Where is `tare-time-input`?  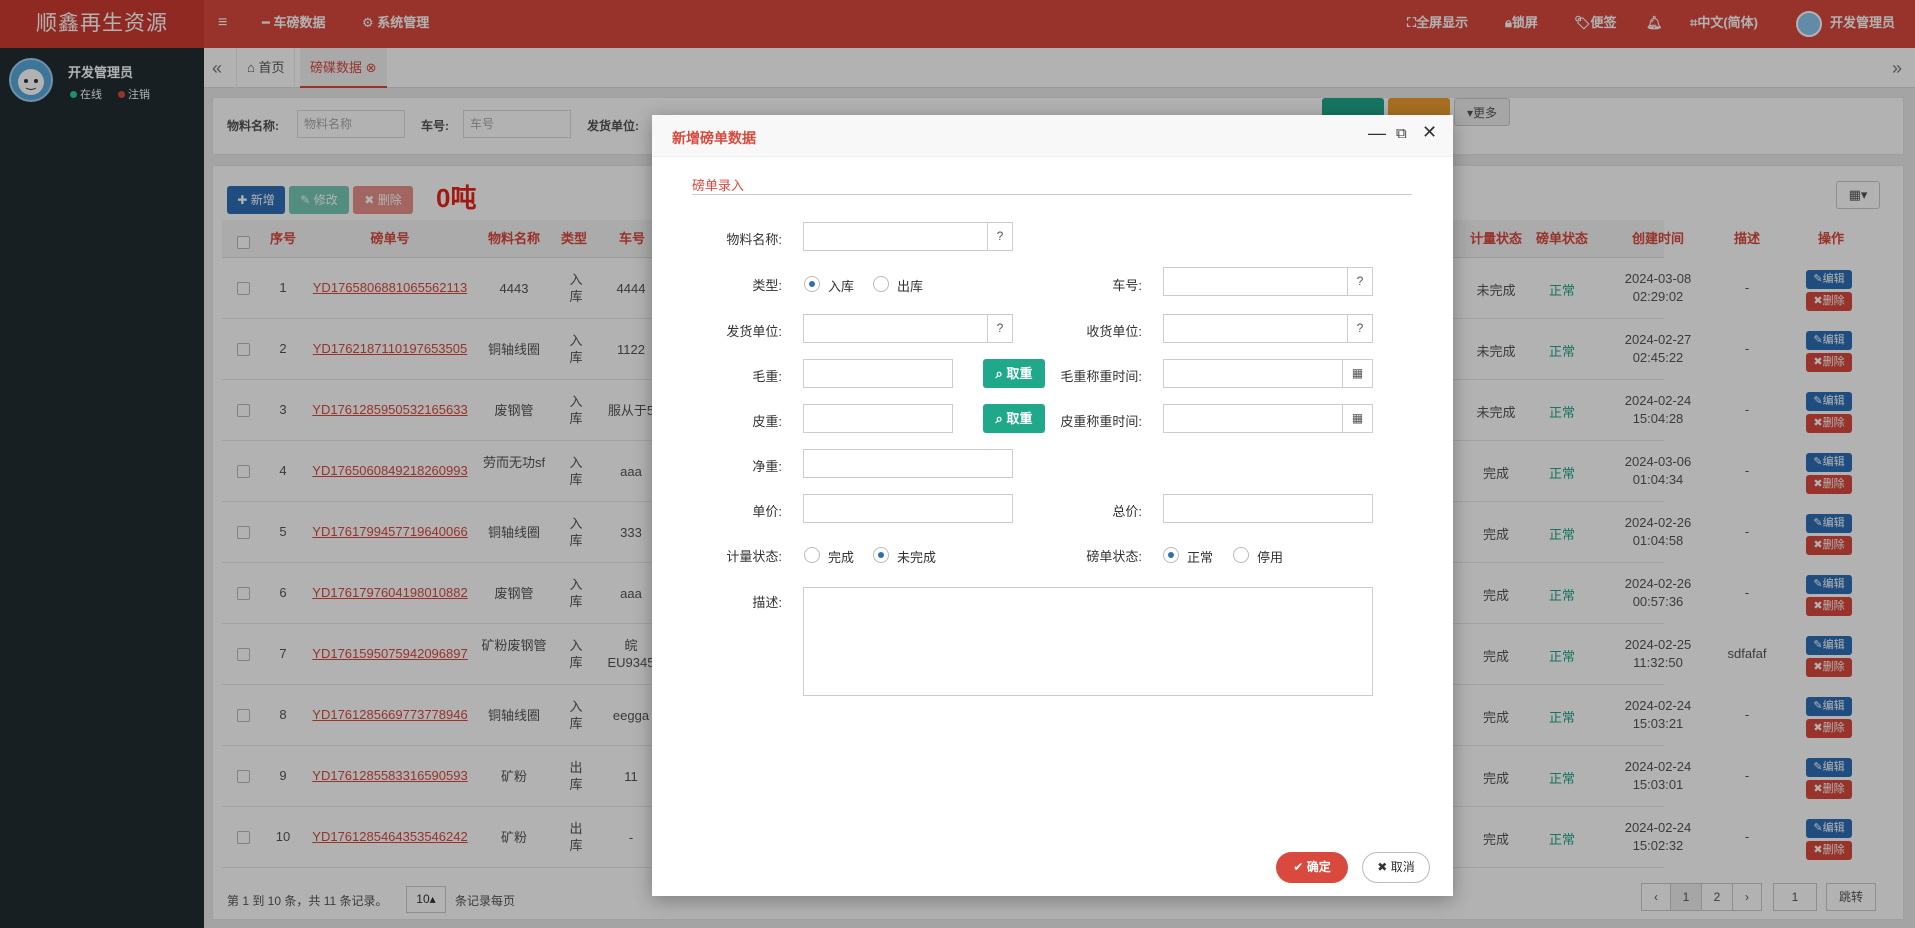
tare-time-input is located at coordinates (1253, 418).